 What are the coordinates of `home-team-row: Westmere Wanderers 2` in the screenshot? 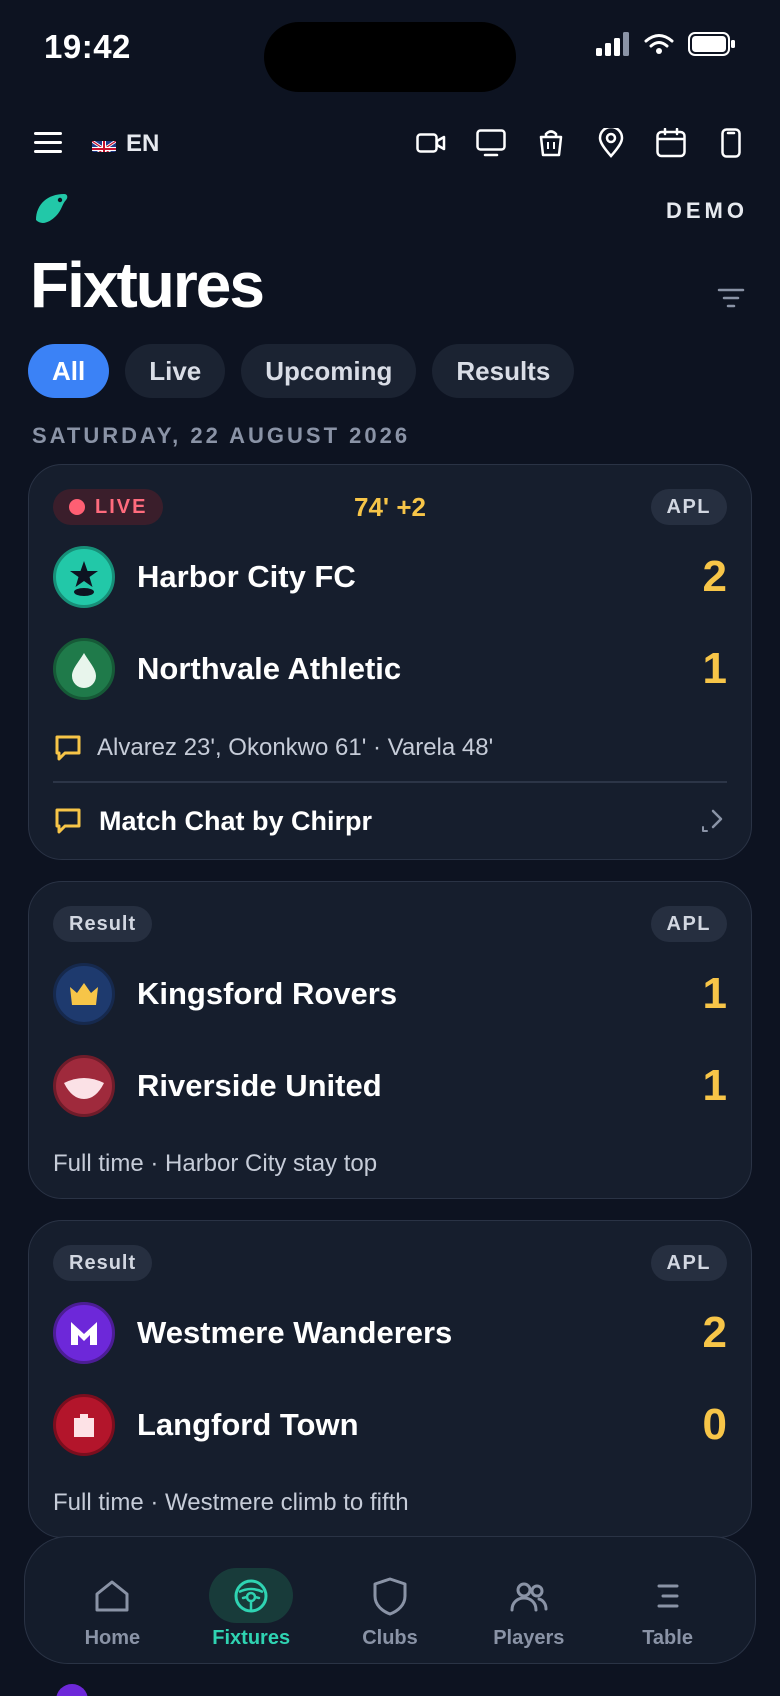 It's located at (390, 1333).